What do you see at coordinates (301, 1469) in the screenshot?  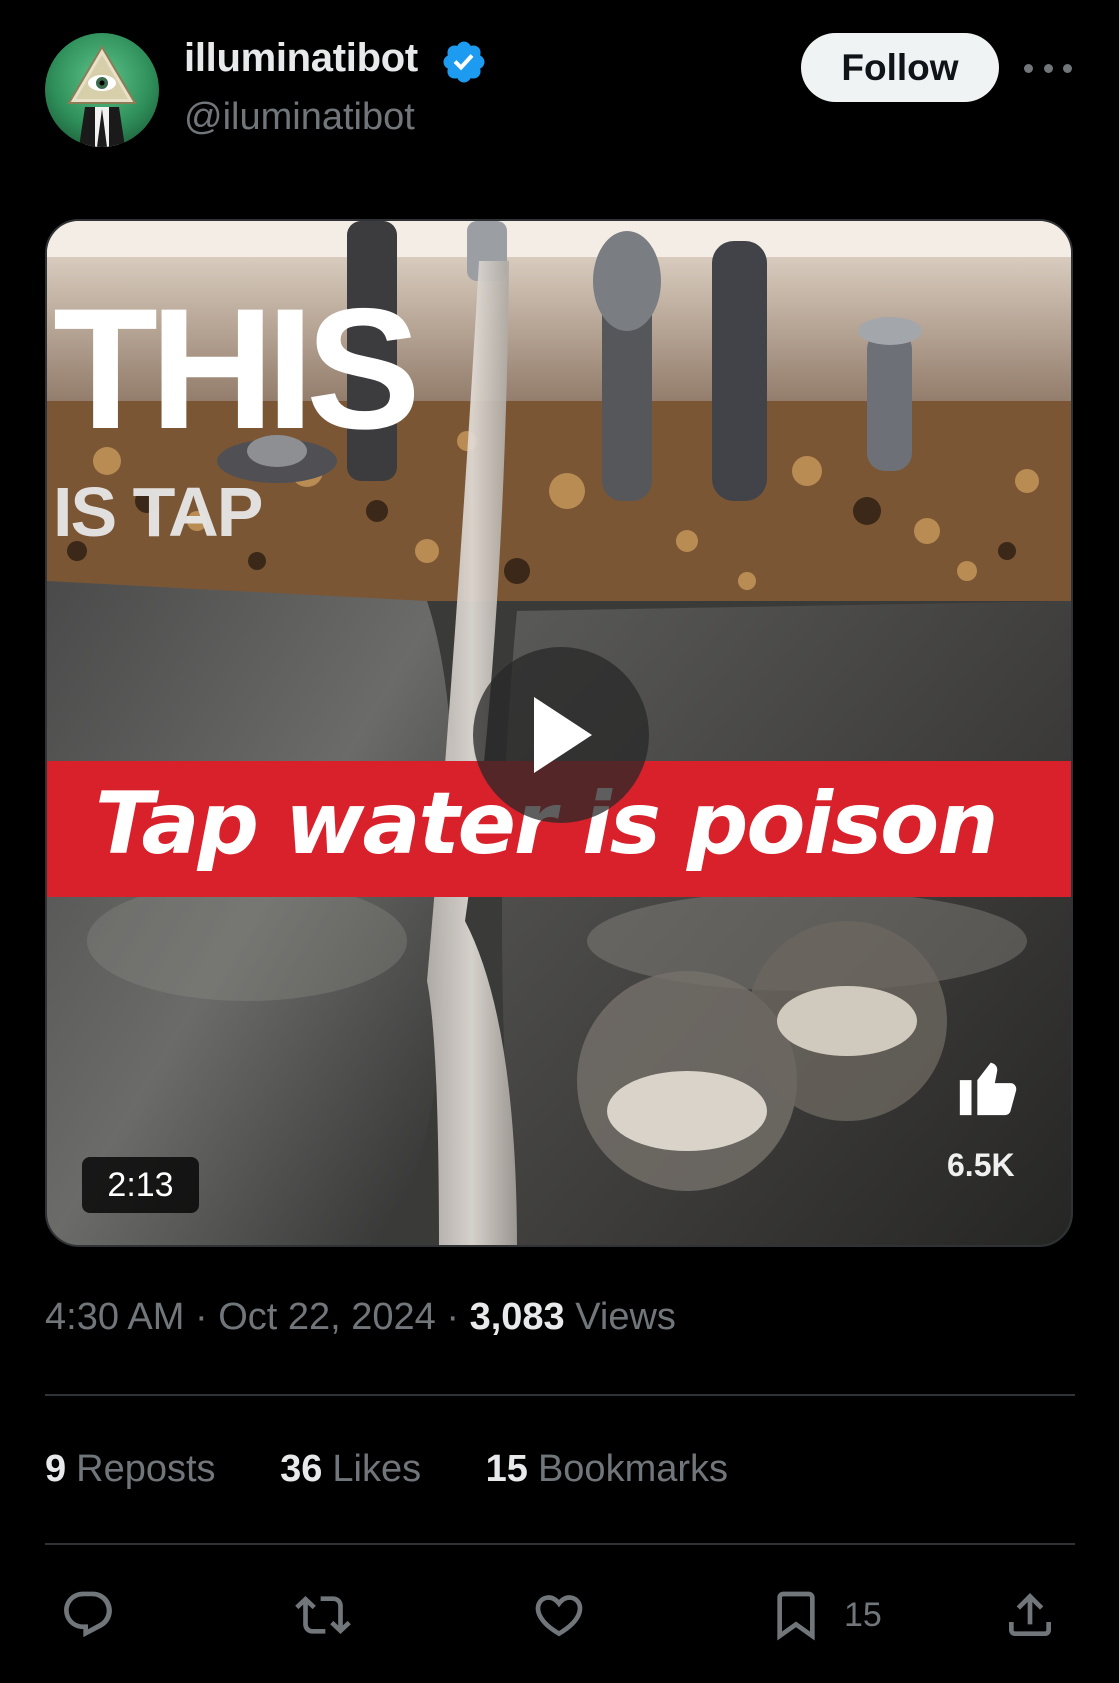 I see `likes-count: 36` at bounding box center [301, 1469].